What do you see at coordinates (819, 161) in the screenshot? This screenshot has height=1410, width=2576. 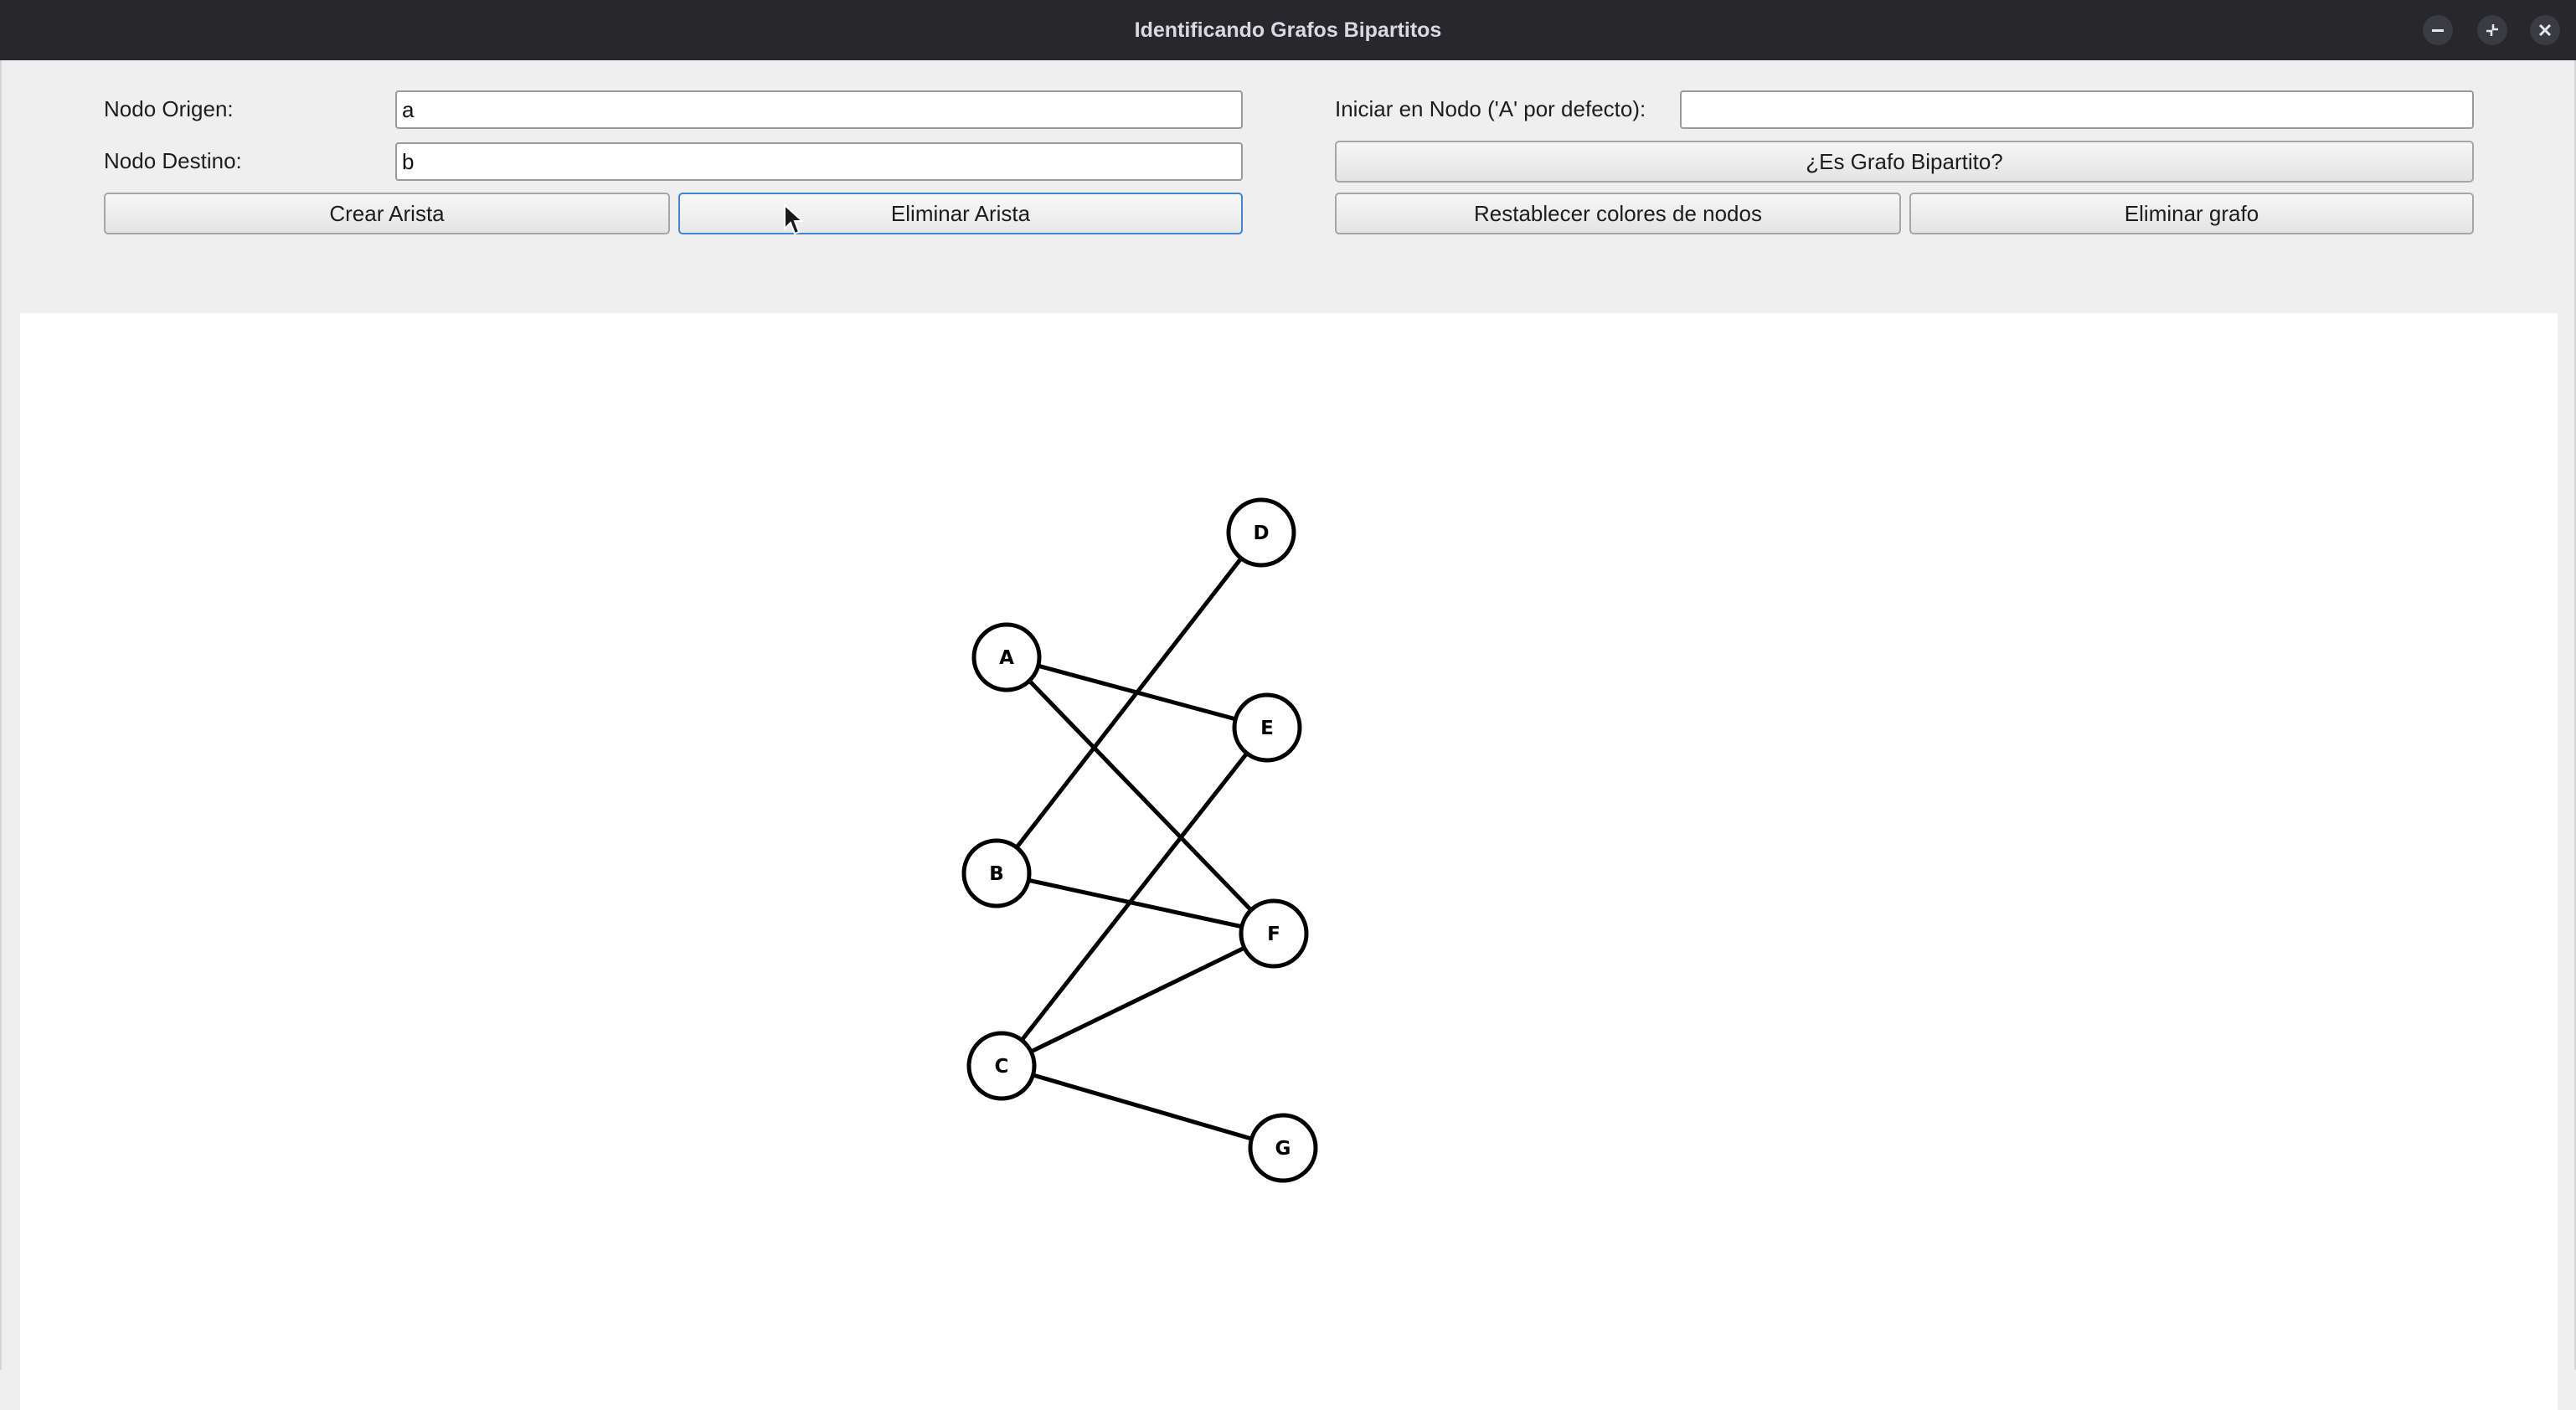 I see `dest-node-input` at bounding box center [819, 161].